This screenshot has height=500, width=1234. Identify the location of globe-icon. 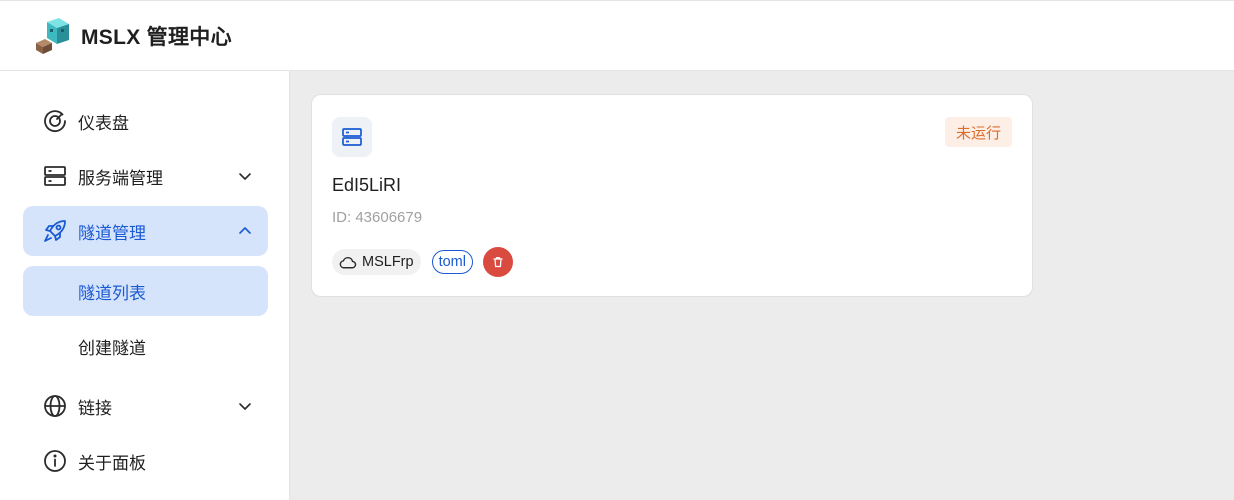
(55, 406).